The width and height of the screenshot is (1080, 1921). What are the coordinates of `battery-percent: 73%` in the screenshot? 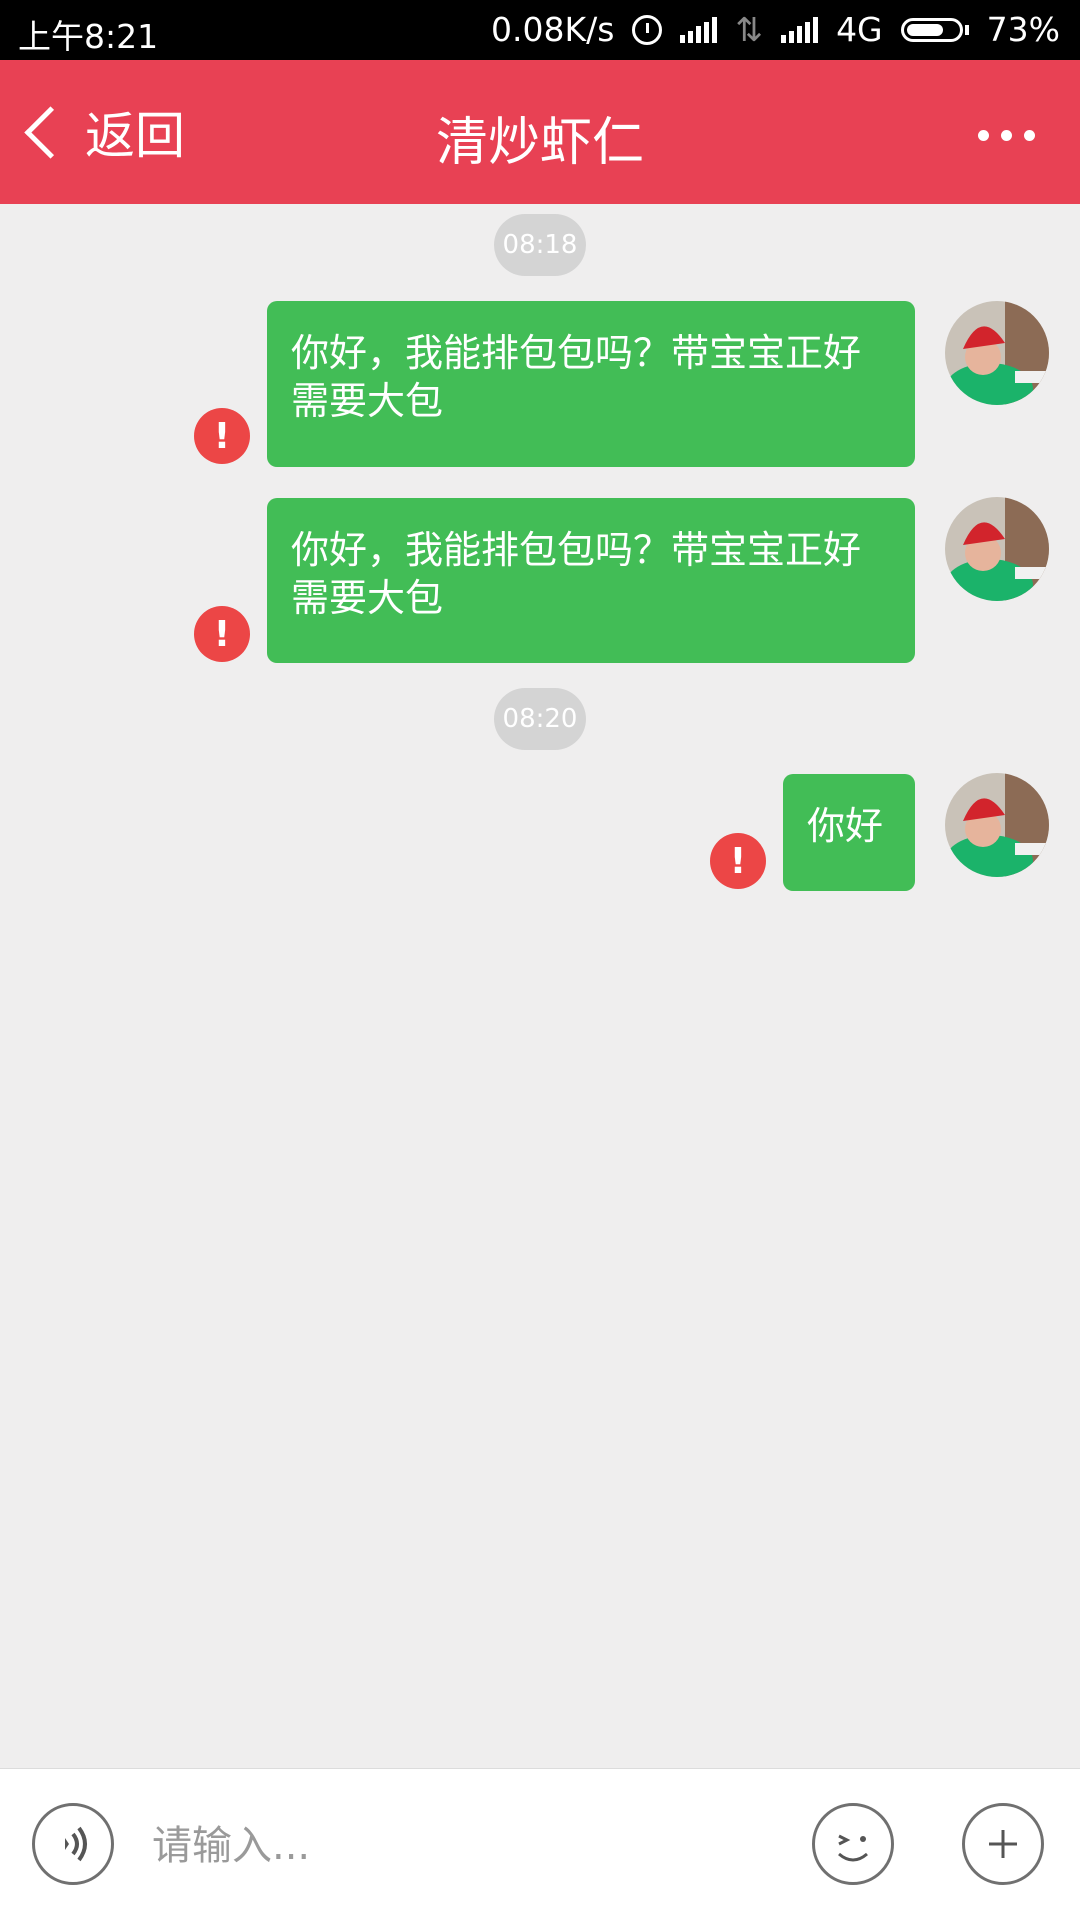 It's located at (1023, 29).